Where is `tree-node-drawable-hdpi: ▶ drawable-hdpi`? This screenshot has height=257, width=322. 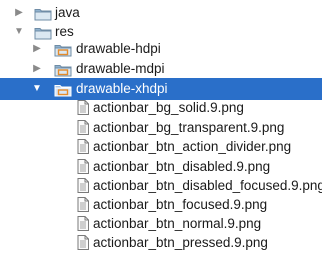
tree-node-drawable-hdpi: ▶ drawable-hdpi is located at coordinates (161, 49).